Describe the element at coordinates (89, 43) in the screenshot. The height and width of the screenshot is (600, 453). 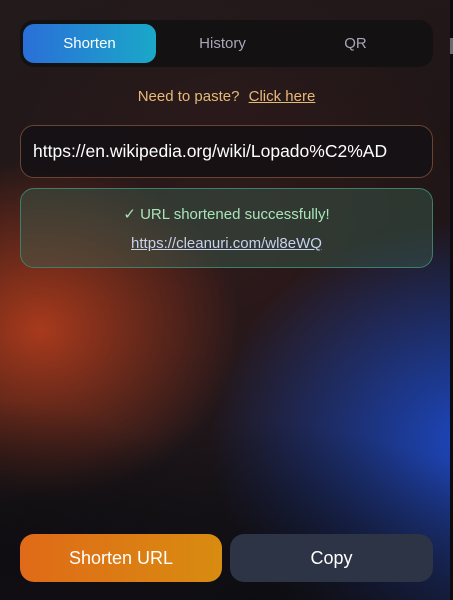
I see `tab-shorten: Shorten` at that location.